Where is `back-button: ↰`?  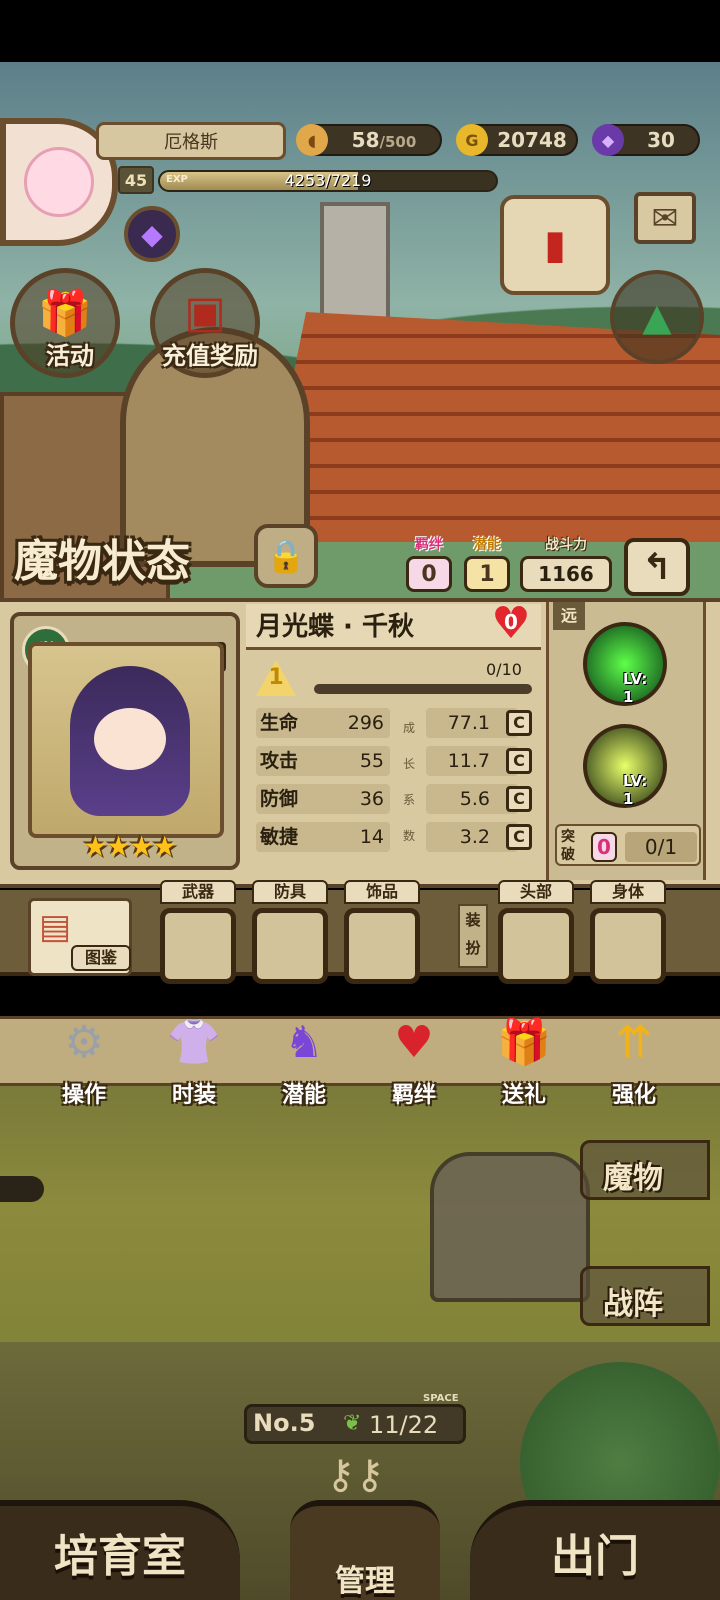
back-button: ↰ is located at coordinates (657, 567).